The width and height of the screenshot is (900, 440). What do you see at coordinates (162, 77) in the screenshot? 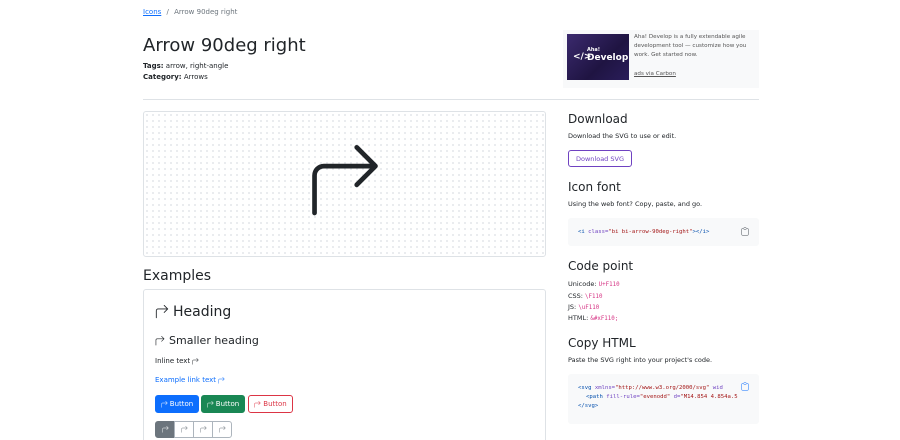
I see `category-label: Category:` at bounding box center [162, 77].